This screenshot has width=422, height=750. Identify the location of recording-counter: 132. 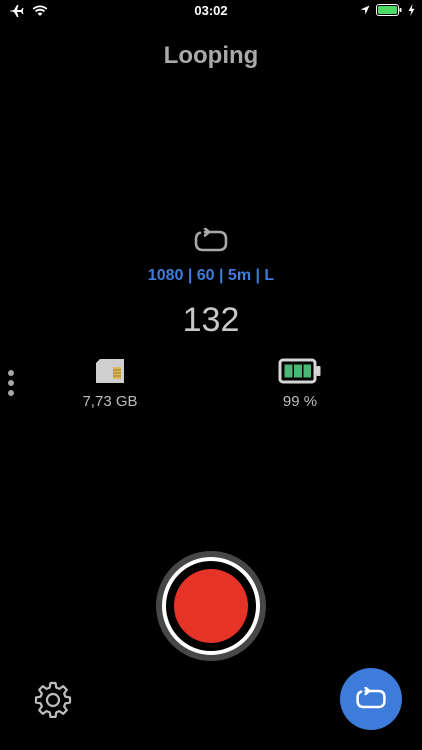
(211, 320).